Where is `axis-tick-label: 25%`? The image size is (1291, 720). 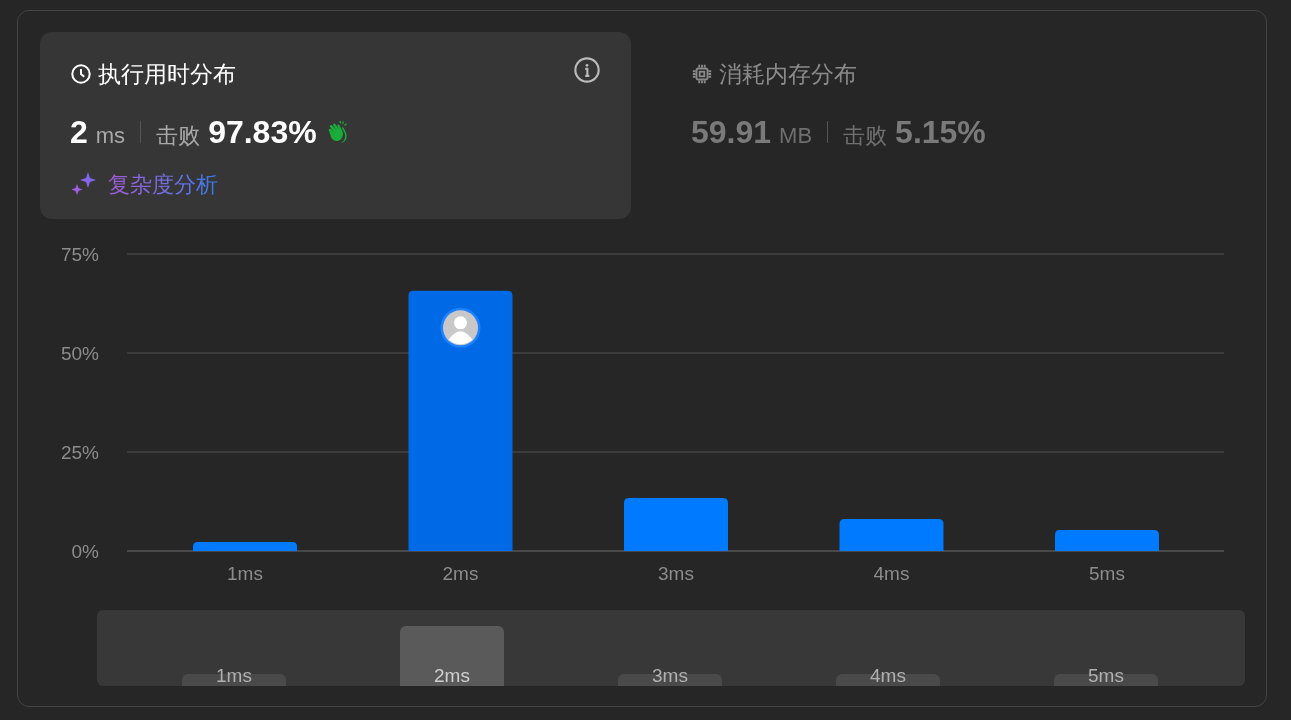 axis-tick-label: 25% is located at coordinates (79, 452).